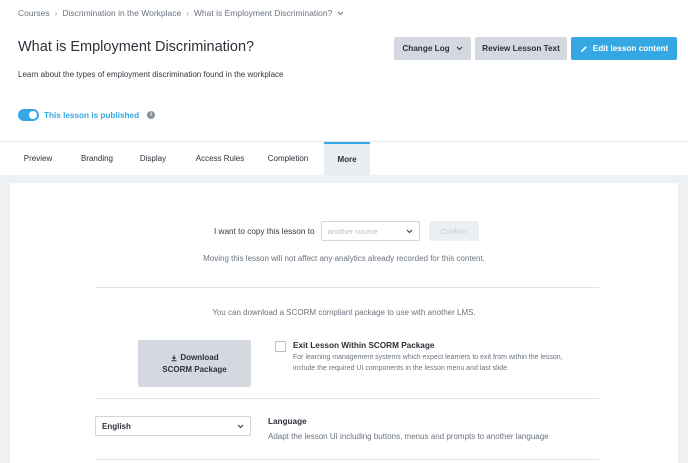  What do you see at coordinates (151, 115) in the screenshot?
I see `info-icon: i` at bounding box center [151, 115].